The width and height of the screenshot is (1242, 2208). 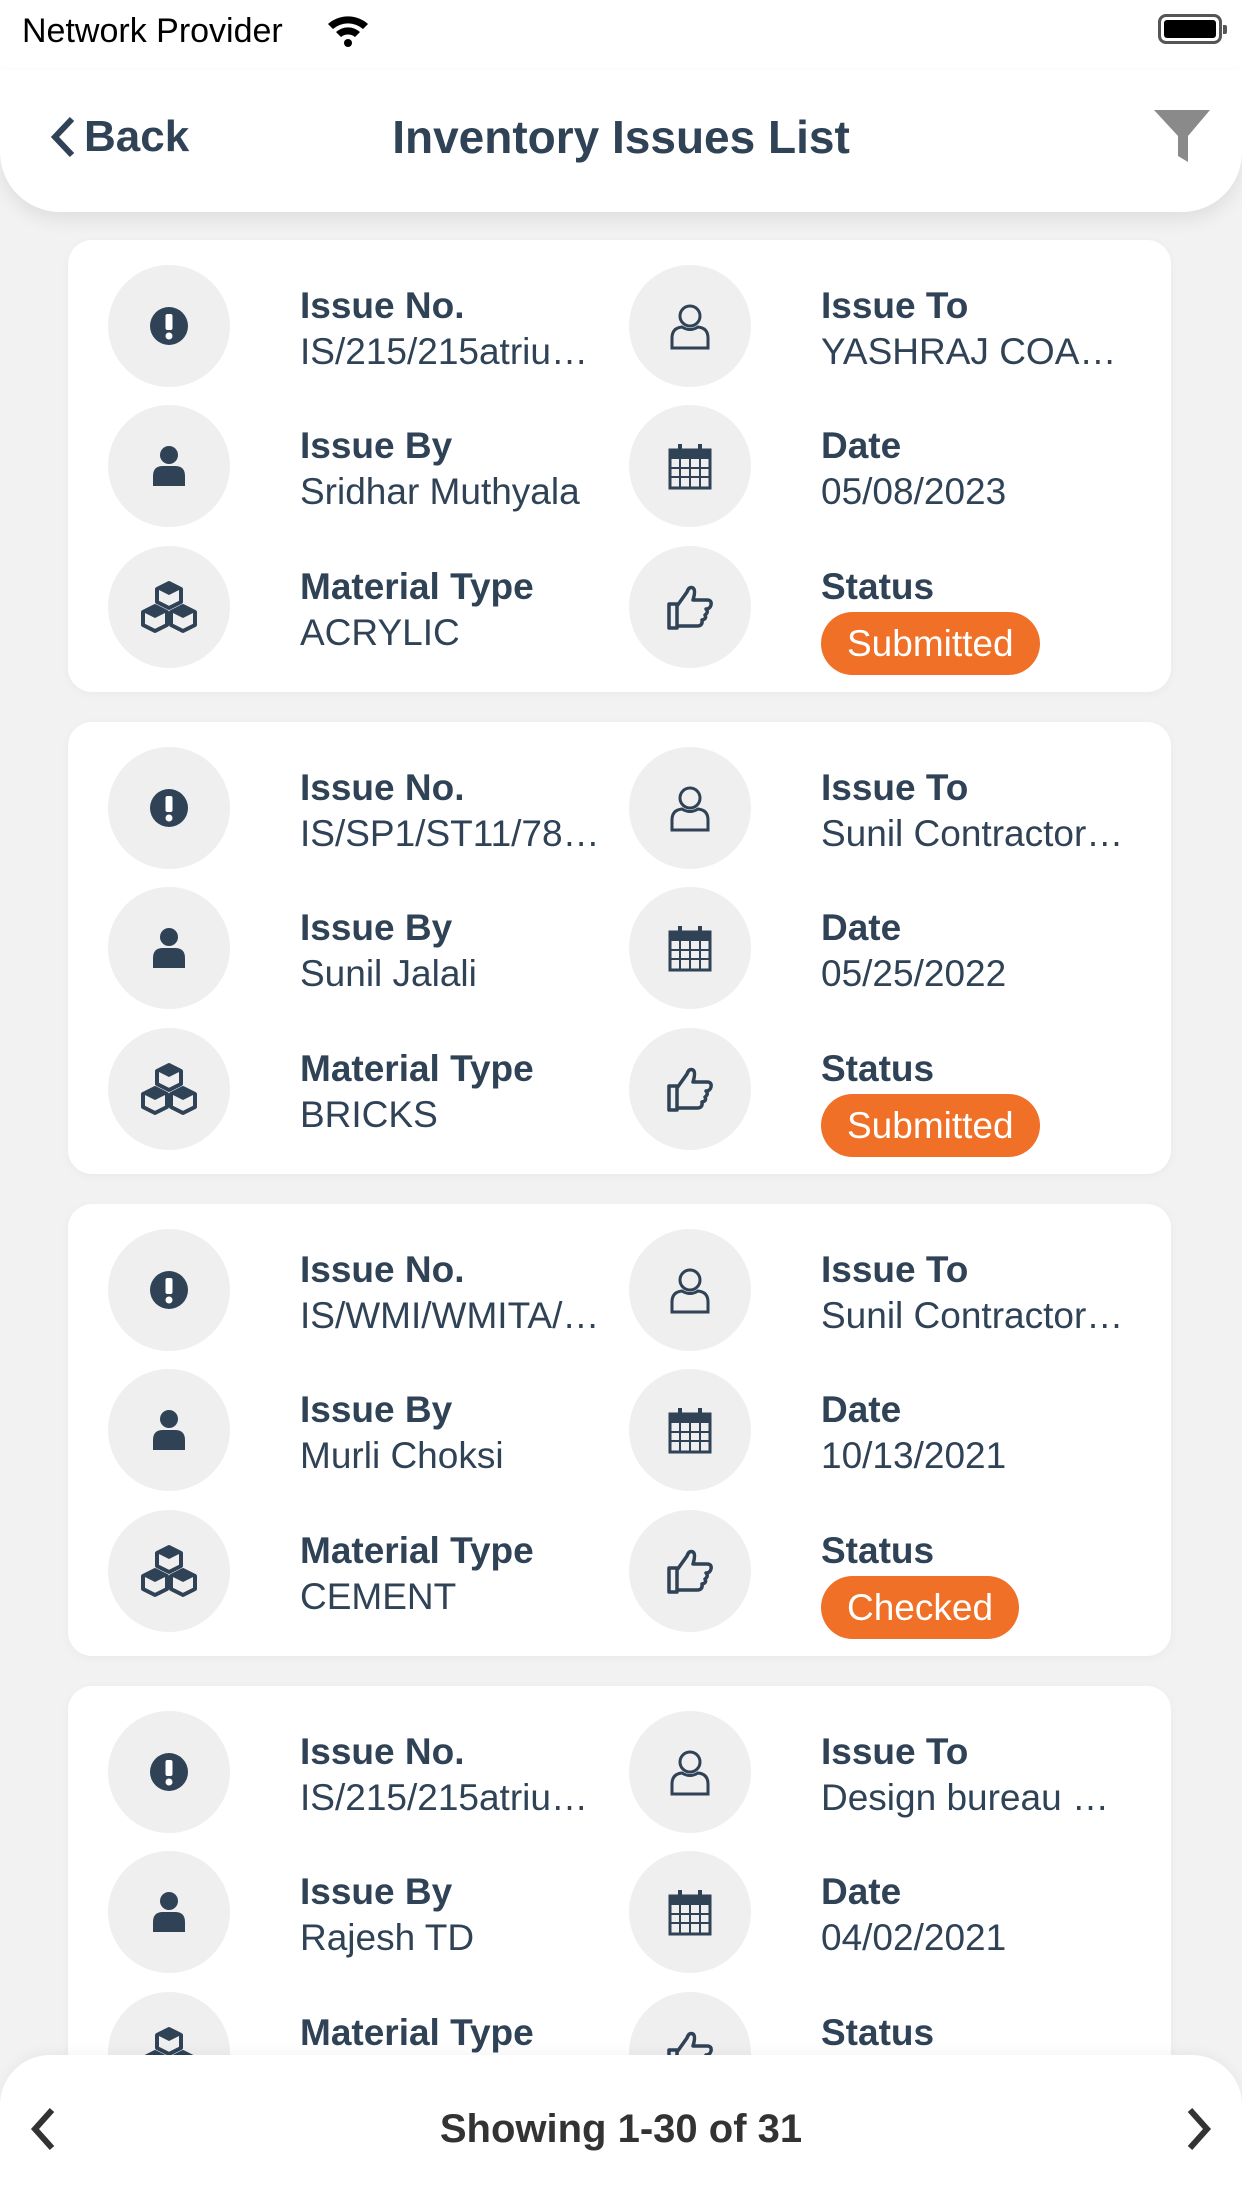 What do you see at coordinates (914, 1937) in the screenshot?
I see `date-value: 04/02/2021` at bounding box center [914, 1937].